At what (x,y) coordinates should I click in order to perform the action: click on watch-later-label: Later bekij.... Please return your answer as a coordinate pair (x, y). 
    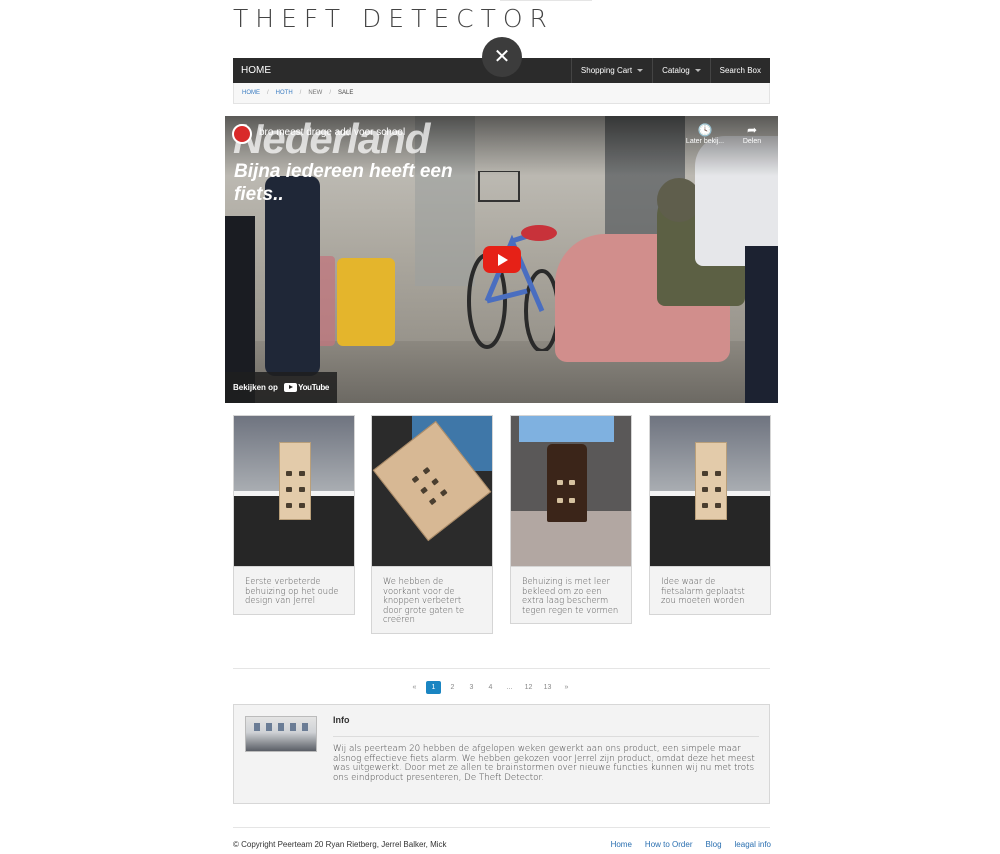
    Looking at the image, I should click on (705, 141).